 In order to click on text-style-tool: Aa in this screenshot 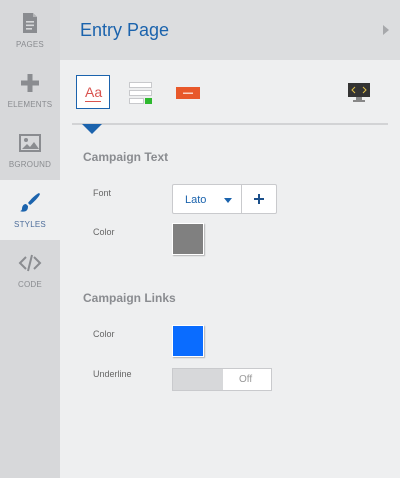, I will do `click(93, 92)`.